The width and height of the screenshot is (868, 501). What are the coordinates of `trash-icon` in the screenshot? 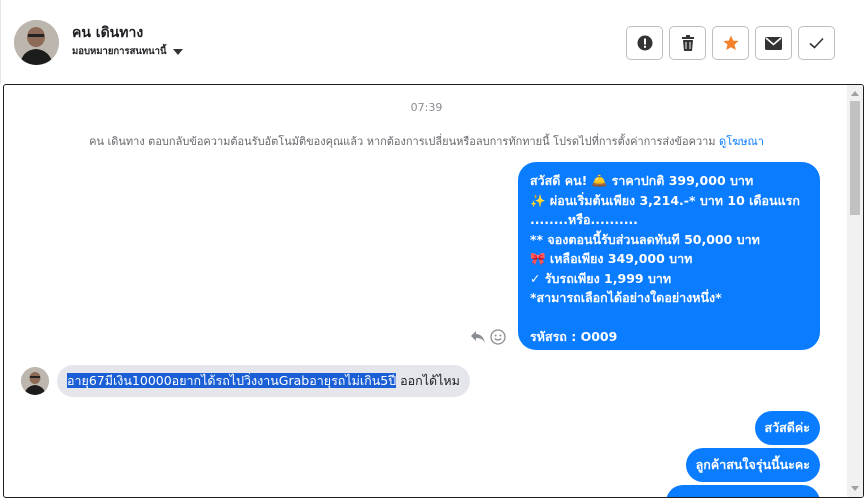 It's located at (687, 43).